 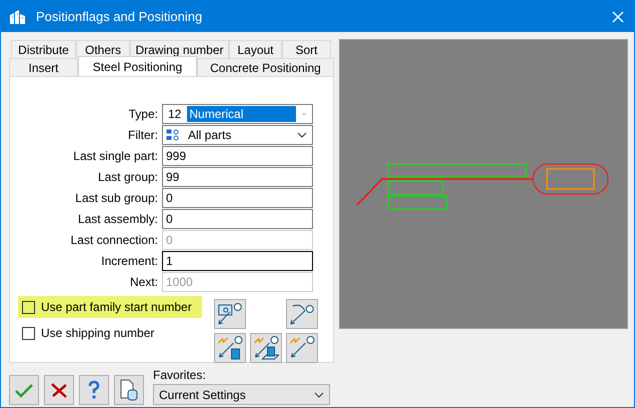 What do you see at coordinates (137, 66) in the screenshot?
I see `tab: Steel Positioning` at bounding box center [137, 66].